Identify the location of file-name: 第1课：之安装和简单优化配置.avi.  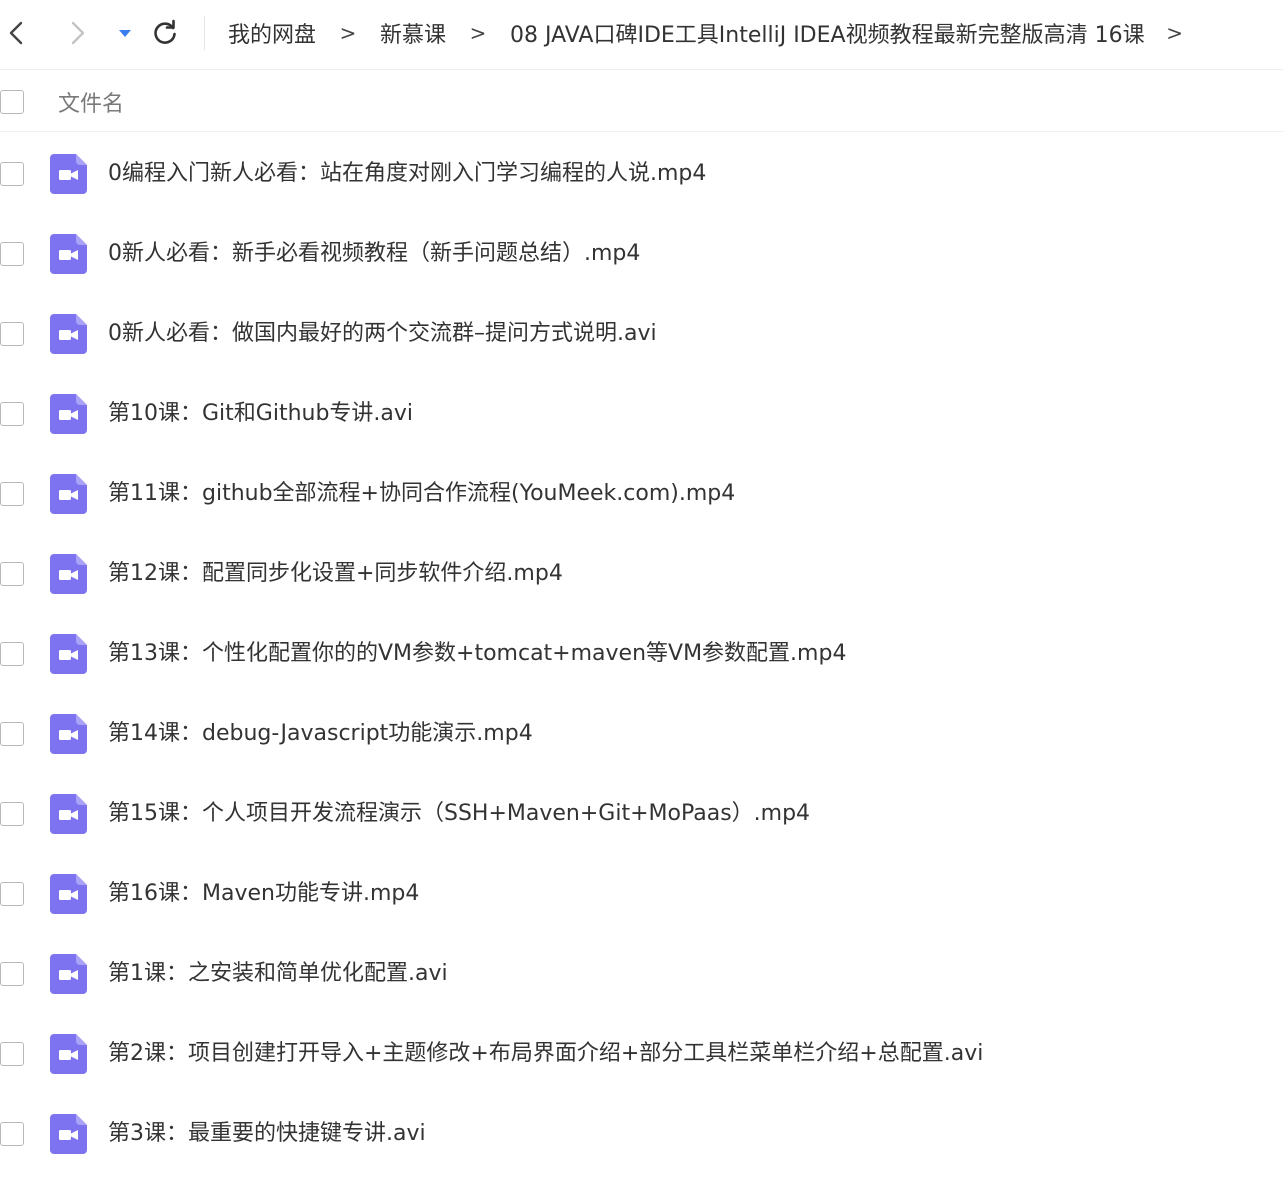
(278, 974).